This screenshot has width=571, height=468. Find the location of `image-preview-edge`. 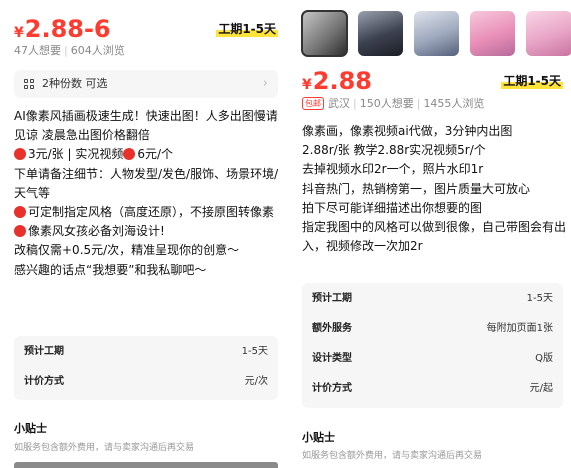

image-preview-edge is located at coordinates (146, 465).